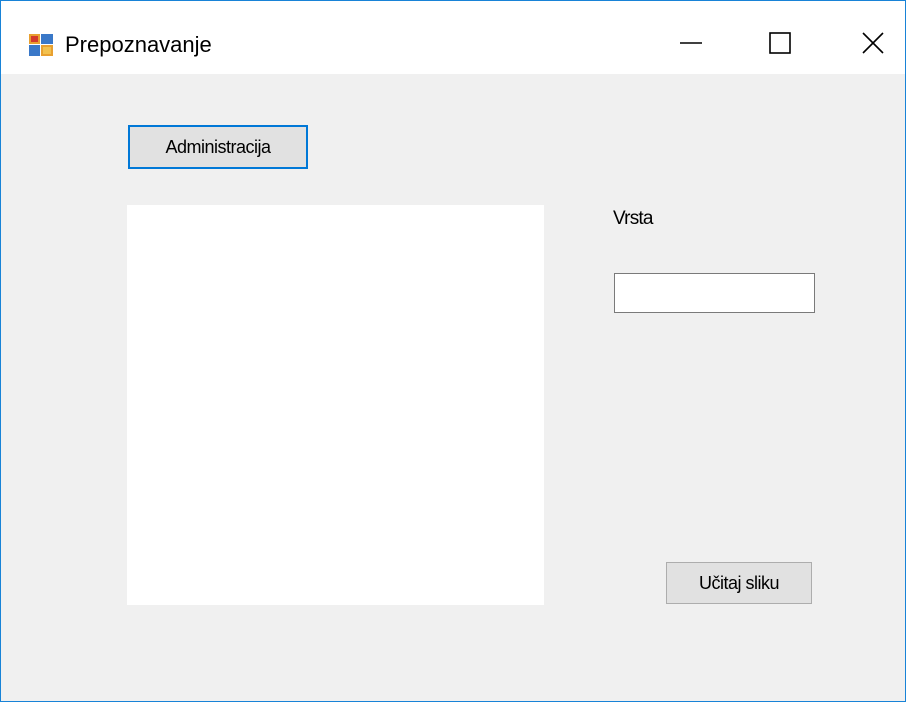 Image resolution: width=906 pixels, height=702 pixels. I want to click on minimize-icon, so click(691, 43).